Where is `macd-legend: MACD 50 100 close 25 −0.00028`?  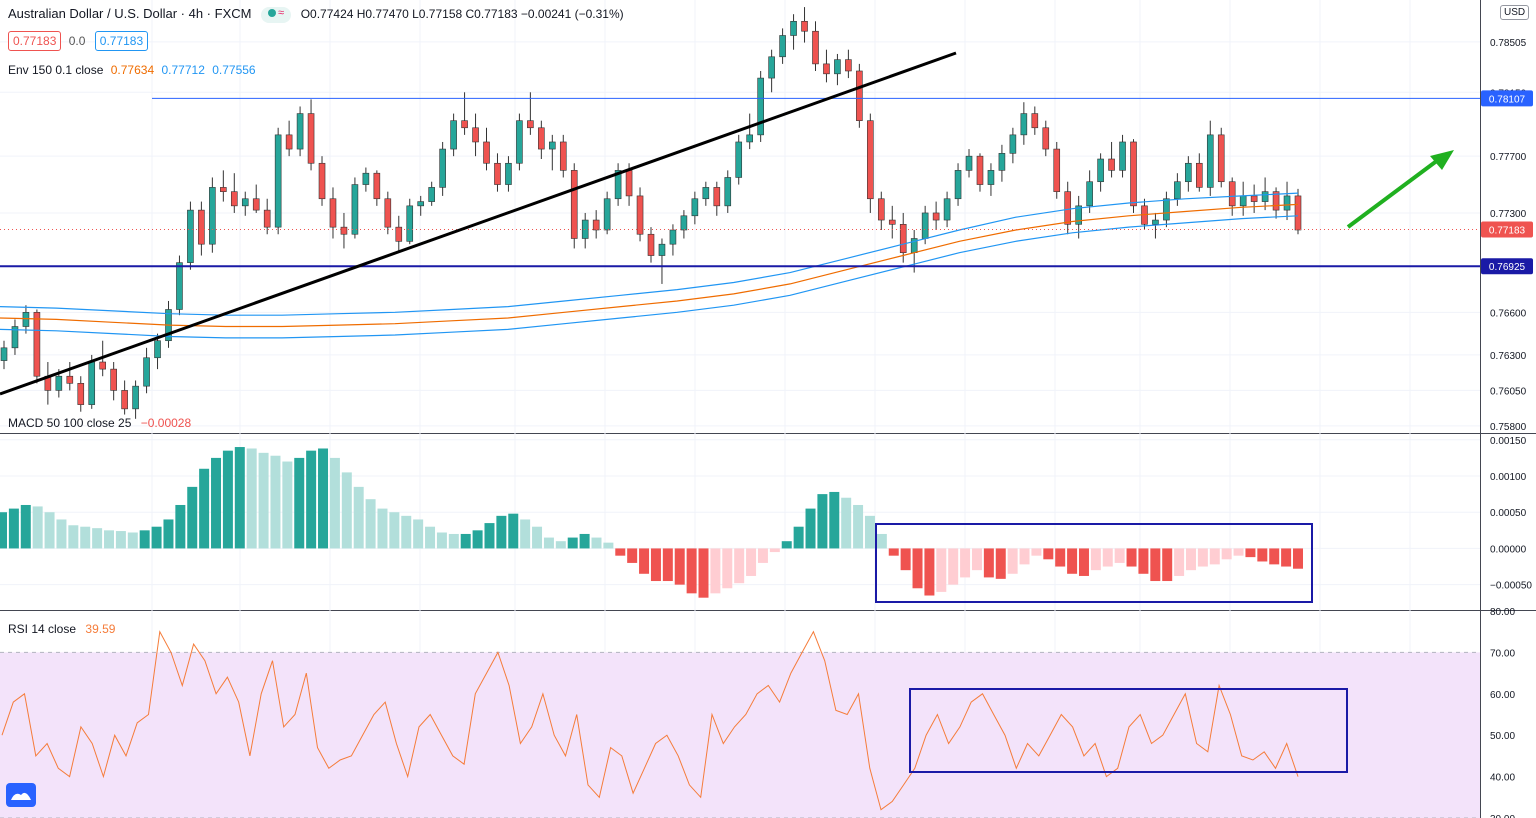 macd-legend: MACD 50 100 close 25 −0.00028 is located at coordinates (99, 423).